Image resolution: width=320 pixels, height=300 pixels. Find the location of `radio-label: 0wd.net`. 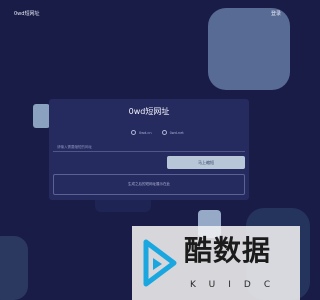

radio-label: 0wd.net is located at coordinates (176, 132).